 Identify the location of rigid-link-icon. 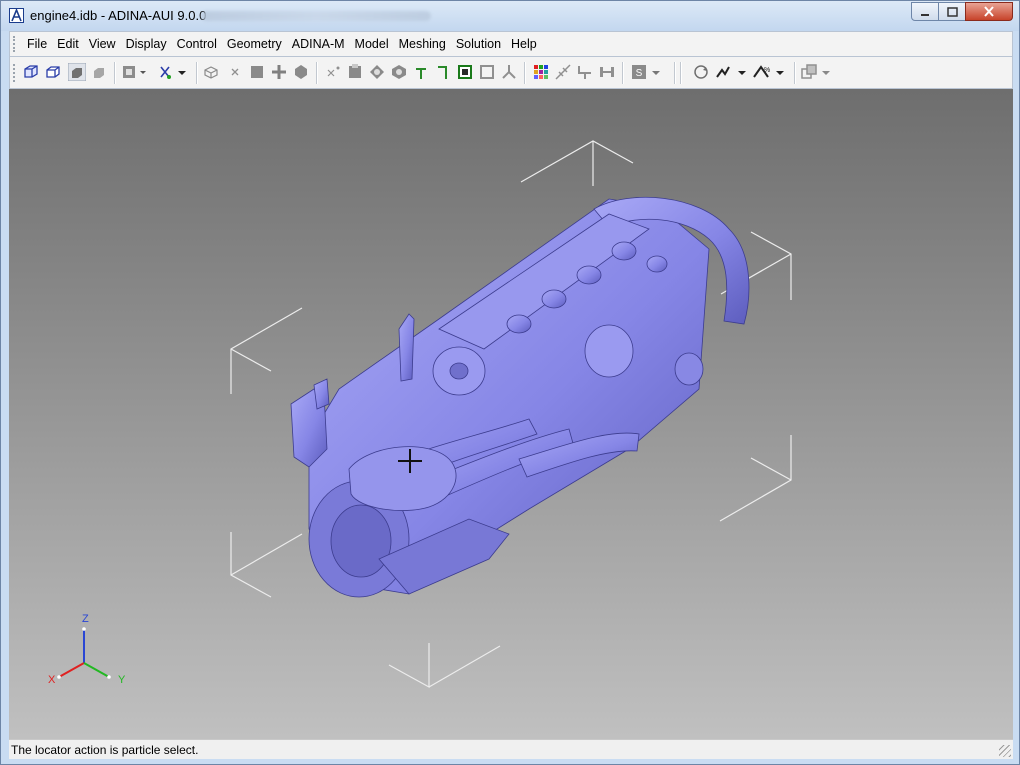
(607, 72).